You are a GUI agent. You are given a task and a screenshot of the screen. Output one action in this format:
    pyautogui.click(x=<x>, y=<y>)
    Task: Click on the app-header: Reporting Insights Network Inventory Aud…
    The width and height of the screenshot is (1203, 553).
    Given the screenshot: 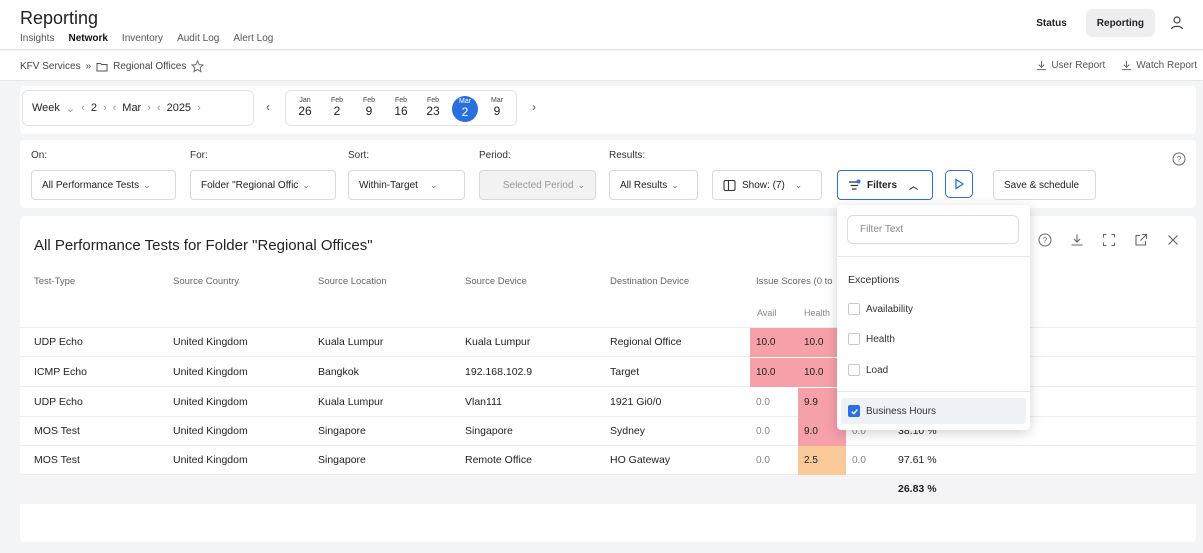 What is the action you would take?
    pyautogui.click(x=601, y=25)
    